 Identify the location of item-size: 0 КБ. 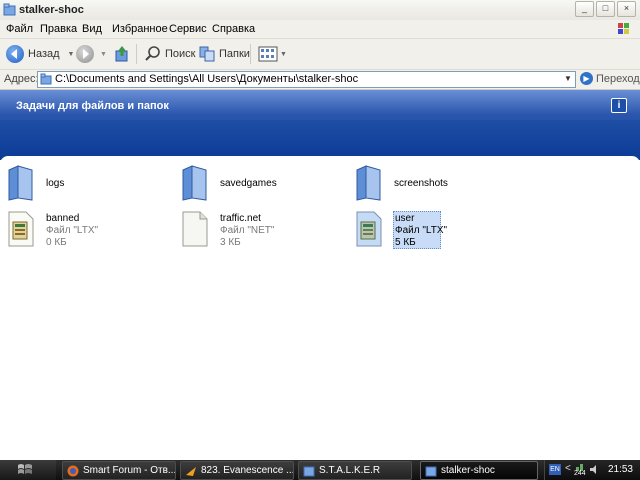
(56, 242).